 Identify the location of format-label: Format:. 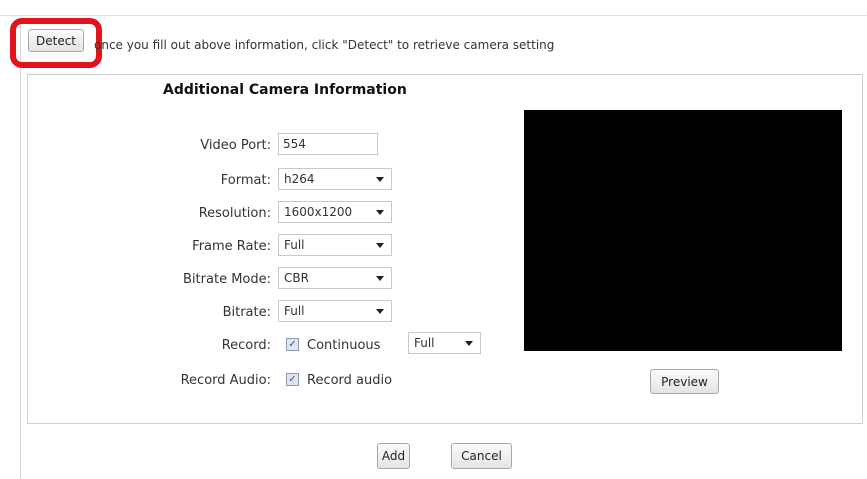
(245, 180).